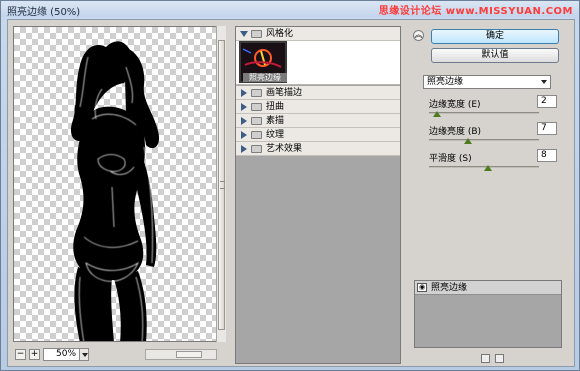 The height and width of the screenshot is (371, 580). I want to click on param-label: 边缘宽度 (E), so click(455, 105).